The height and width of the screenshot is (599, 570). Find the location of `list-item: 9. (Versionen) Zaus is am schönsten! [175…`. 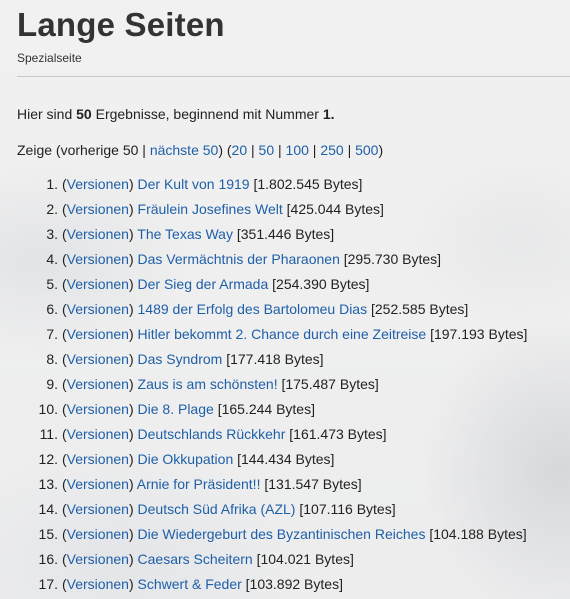

list-item: 9. (Versionen) Zaus is am schönsten! [175… is located at coordinates (272, 384).